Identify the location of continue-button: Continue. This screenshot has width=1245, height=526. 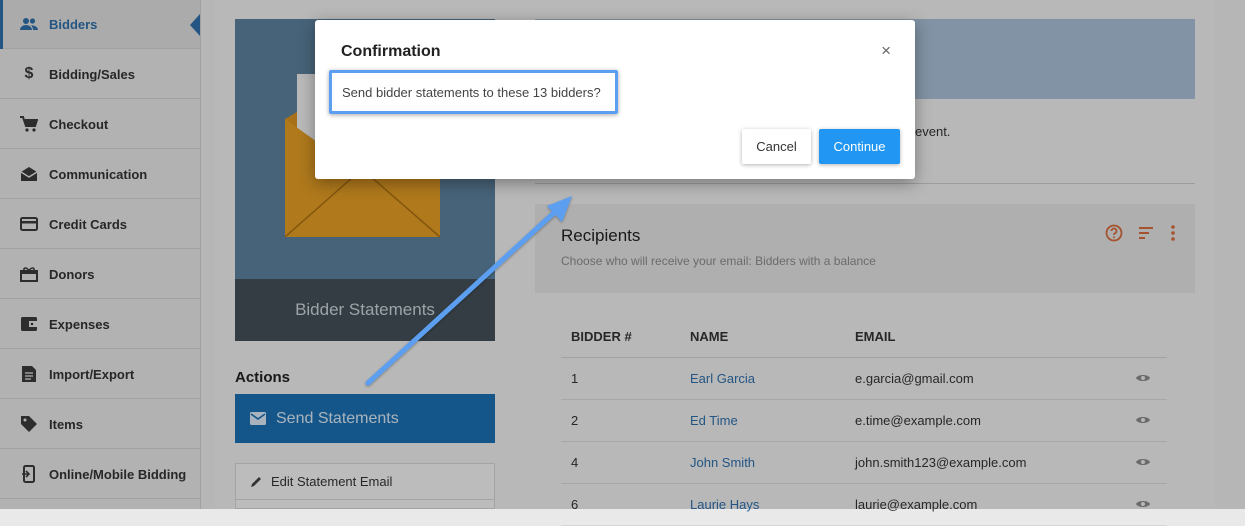
(859, 146).